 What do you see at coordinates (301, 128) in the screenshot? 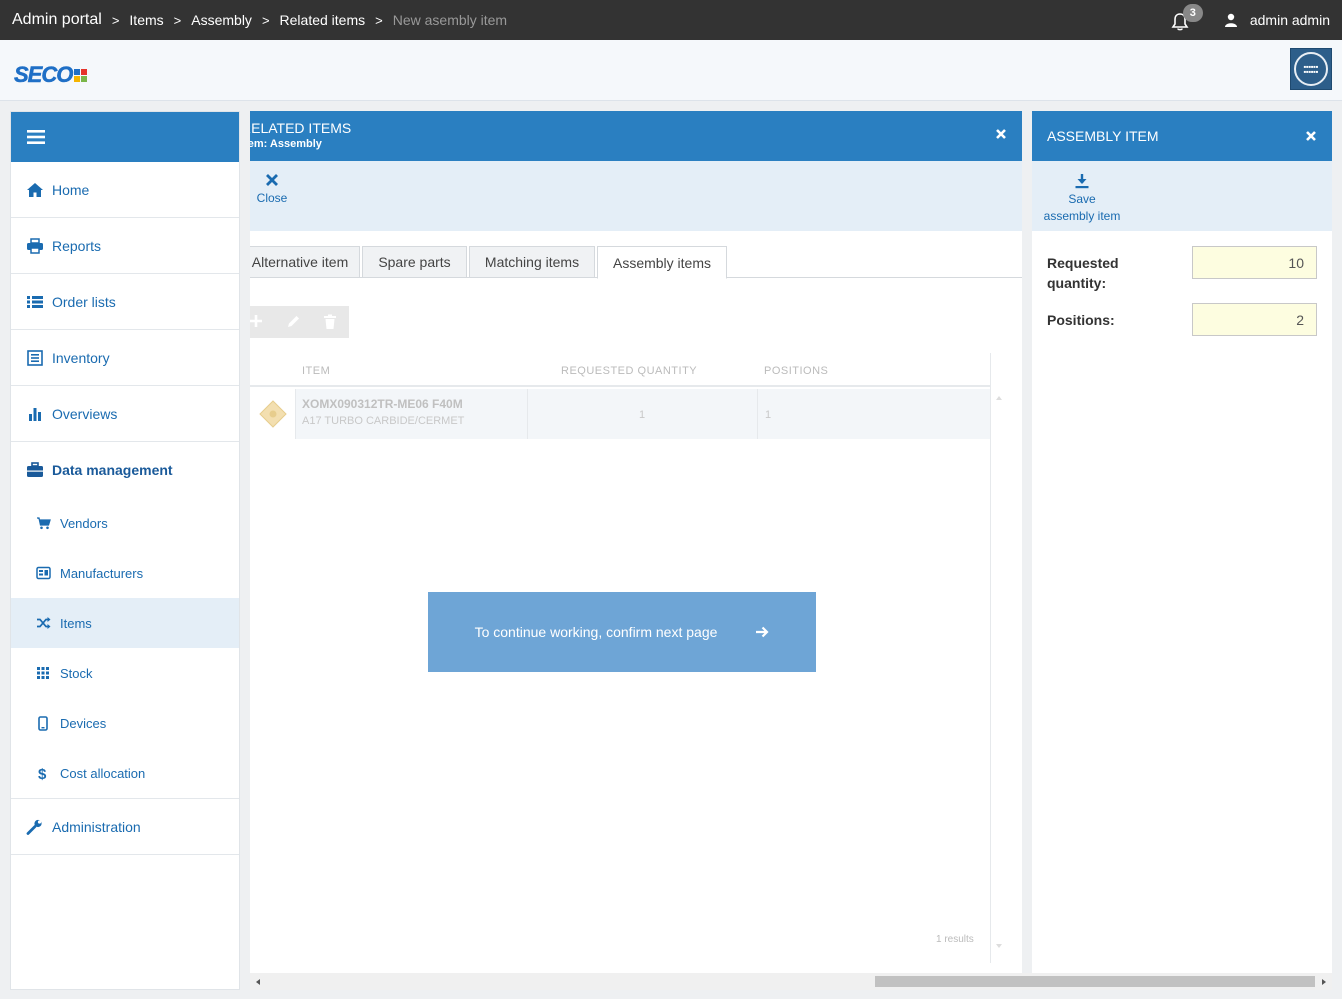
I see `panel-title: RELATED ITEMS` at bounding box center [301, 128].